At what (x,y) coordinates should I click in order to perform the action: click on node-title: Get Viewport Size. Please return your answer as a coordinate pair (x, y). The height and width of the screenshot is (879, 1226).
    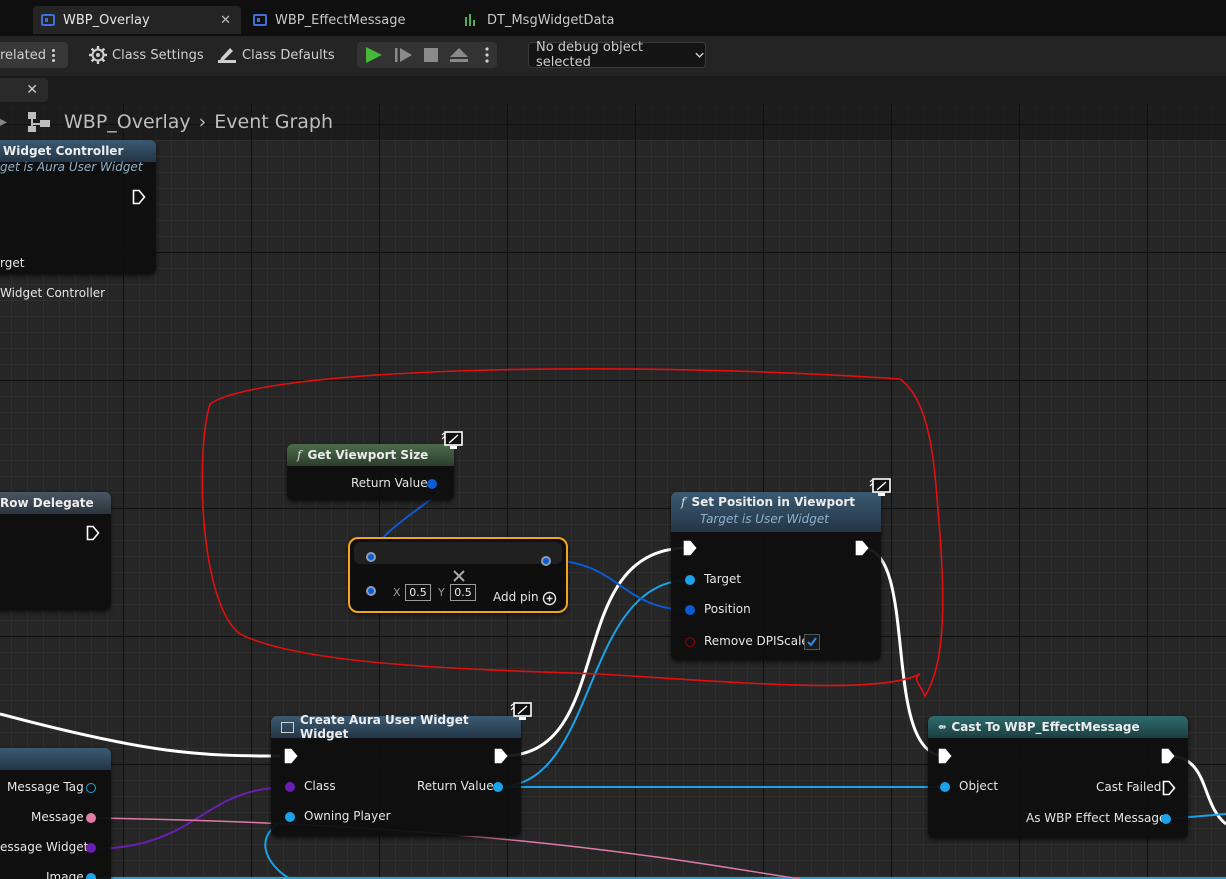
    Looking at the image, I should click on (368, 455).